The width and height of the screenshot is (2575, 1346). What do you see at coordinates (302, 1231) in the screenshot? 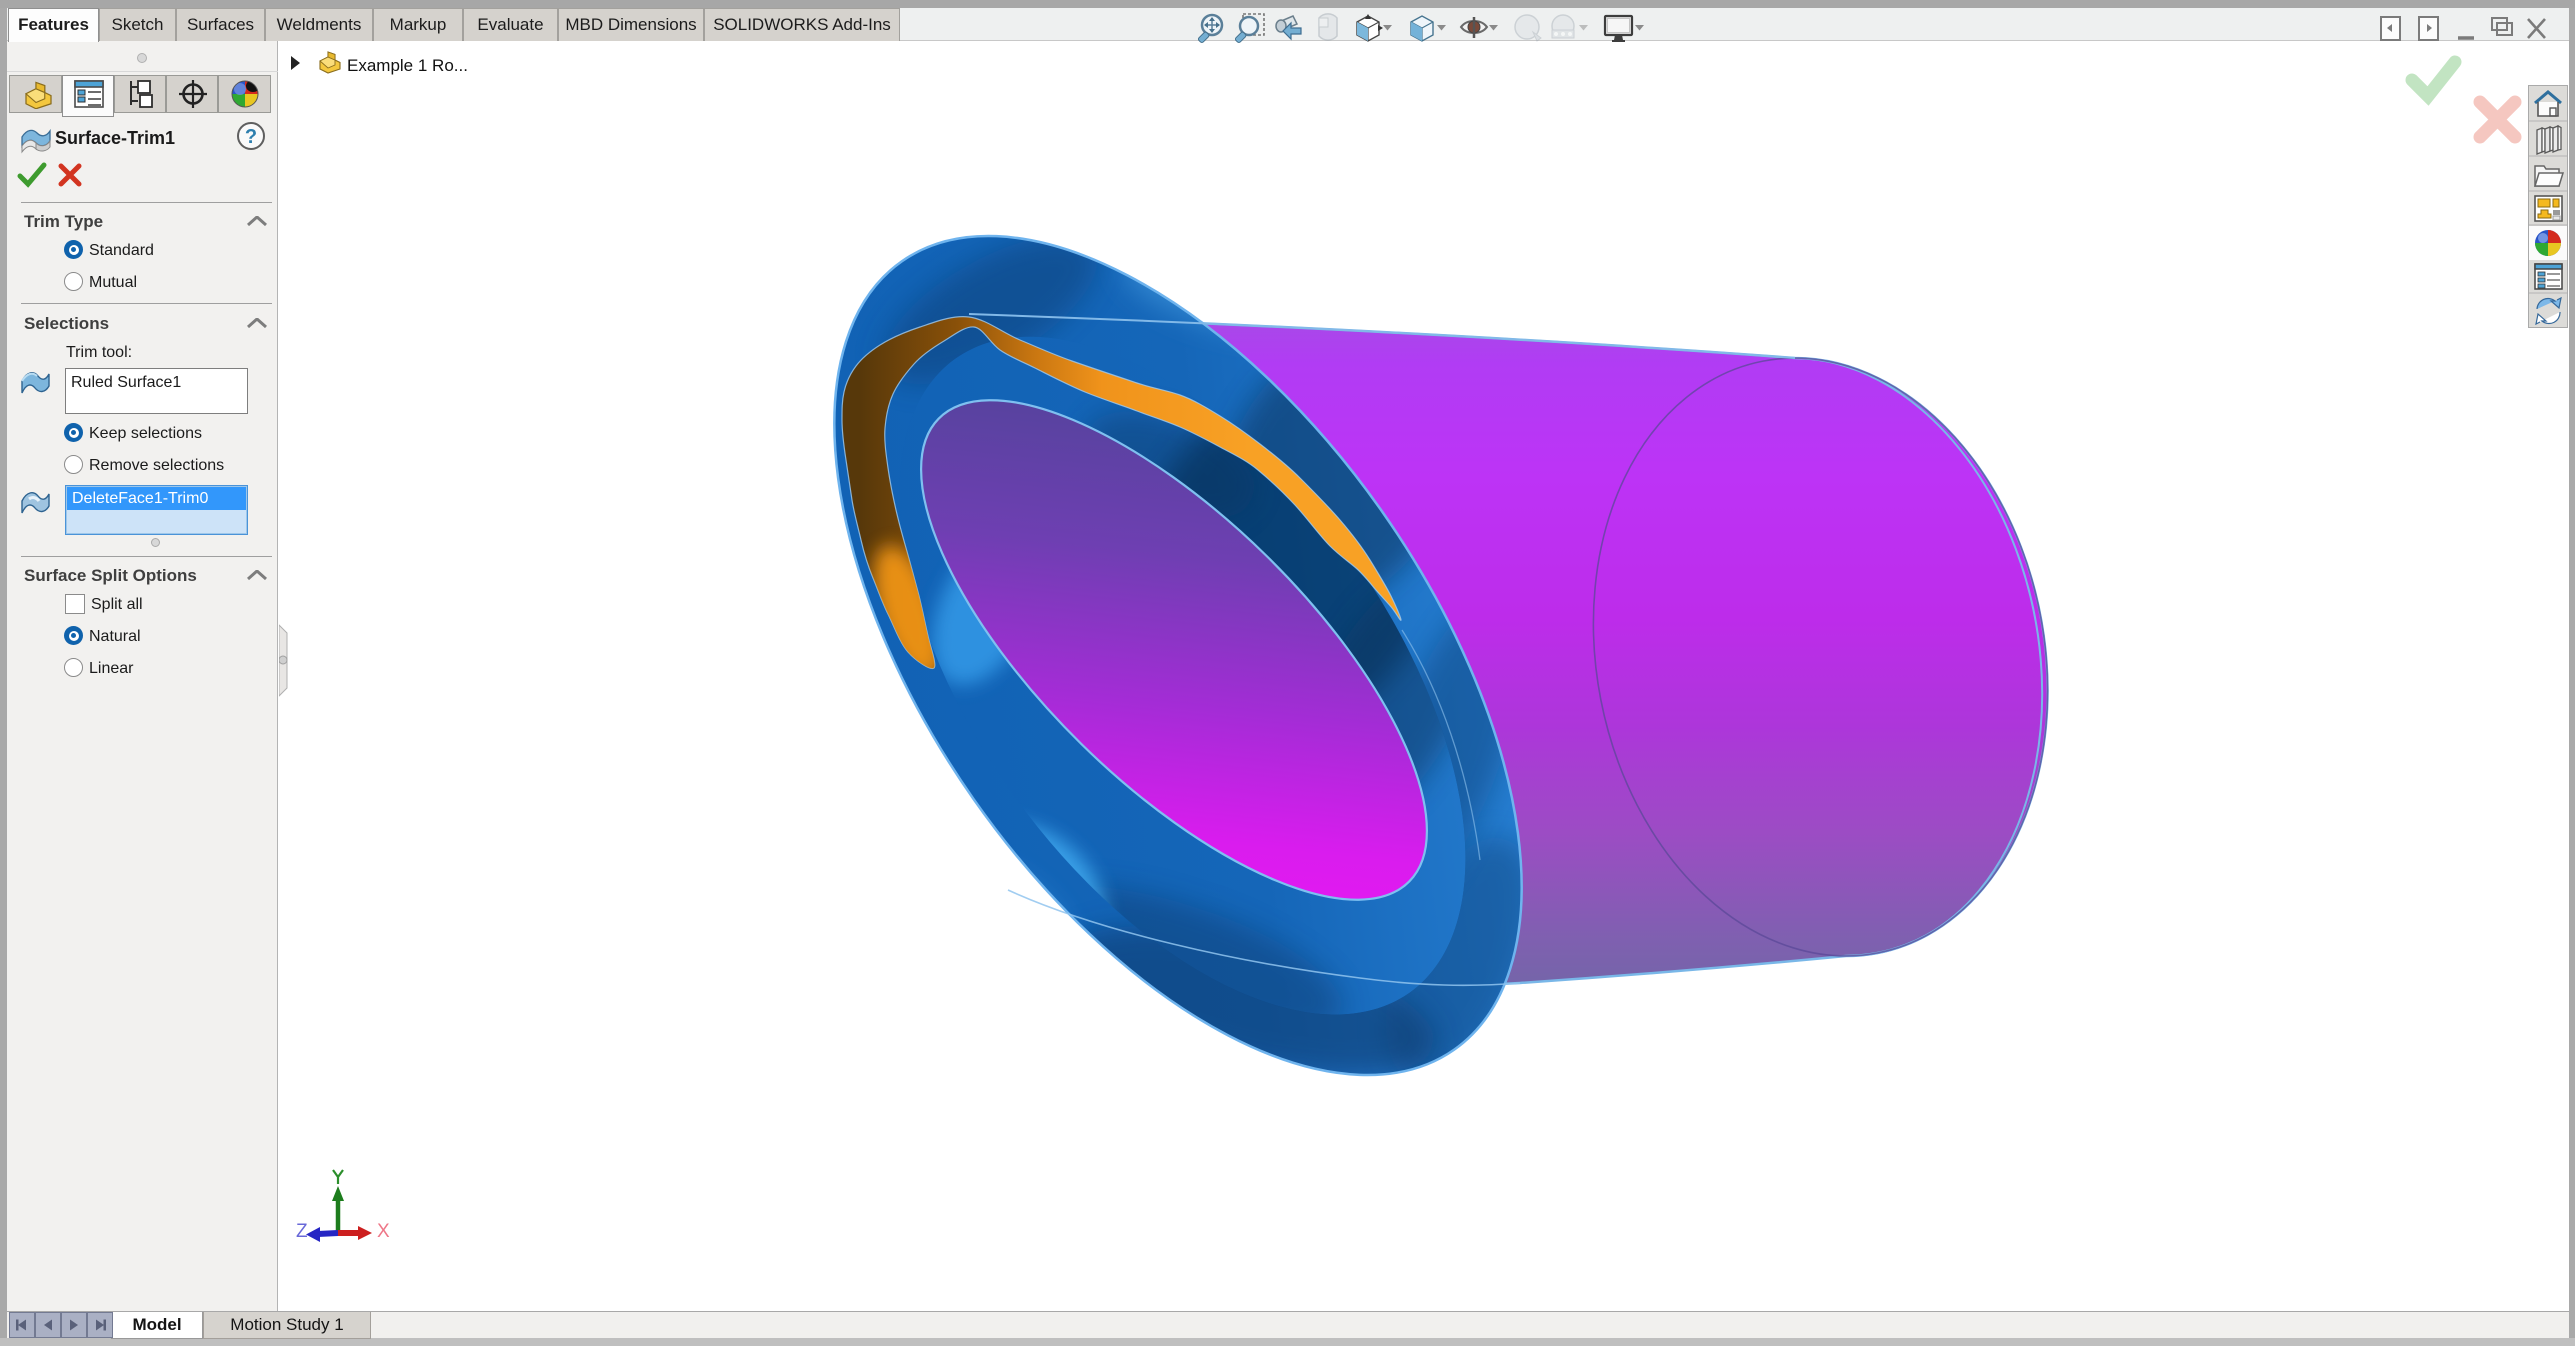
I see `svg-text: Z` at bounding box center [302, 1231].